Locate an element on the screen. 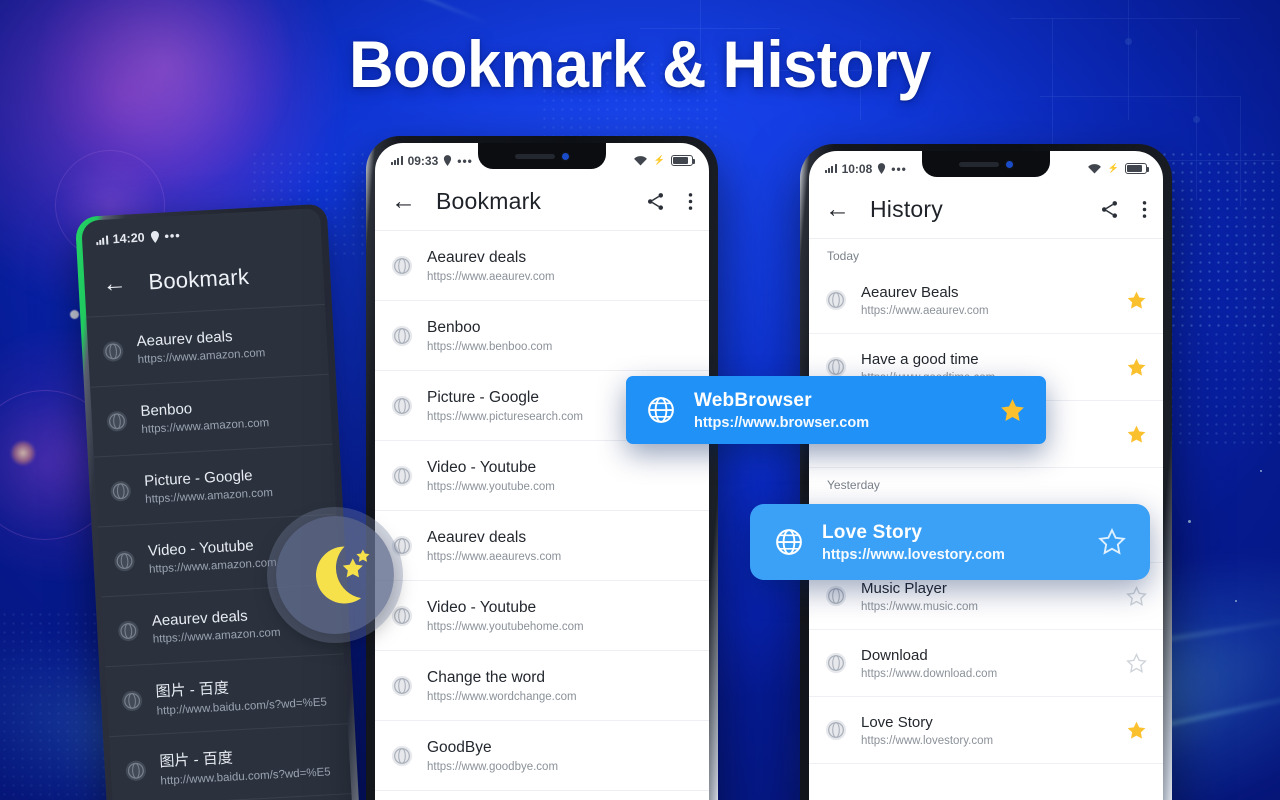 This screenshot has width=1280, height=800. history-section-header: Yesterday is located at coordinates (853, 485).